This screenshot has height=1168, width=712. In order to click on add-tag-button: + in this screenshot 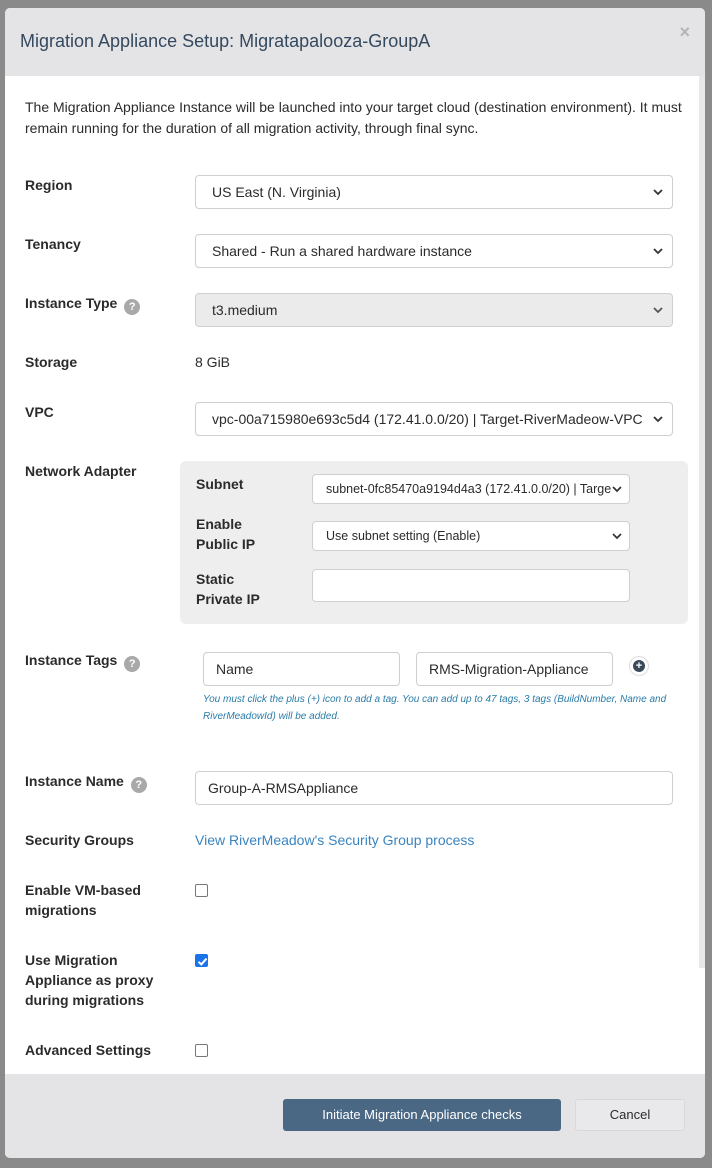, I will do `click(639, 666)`.